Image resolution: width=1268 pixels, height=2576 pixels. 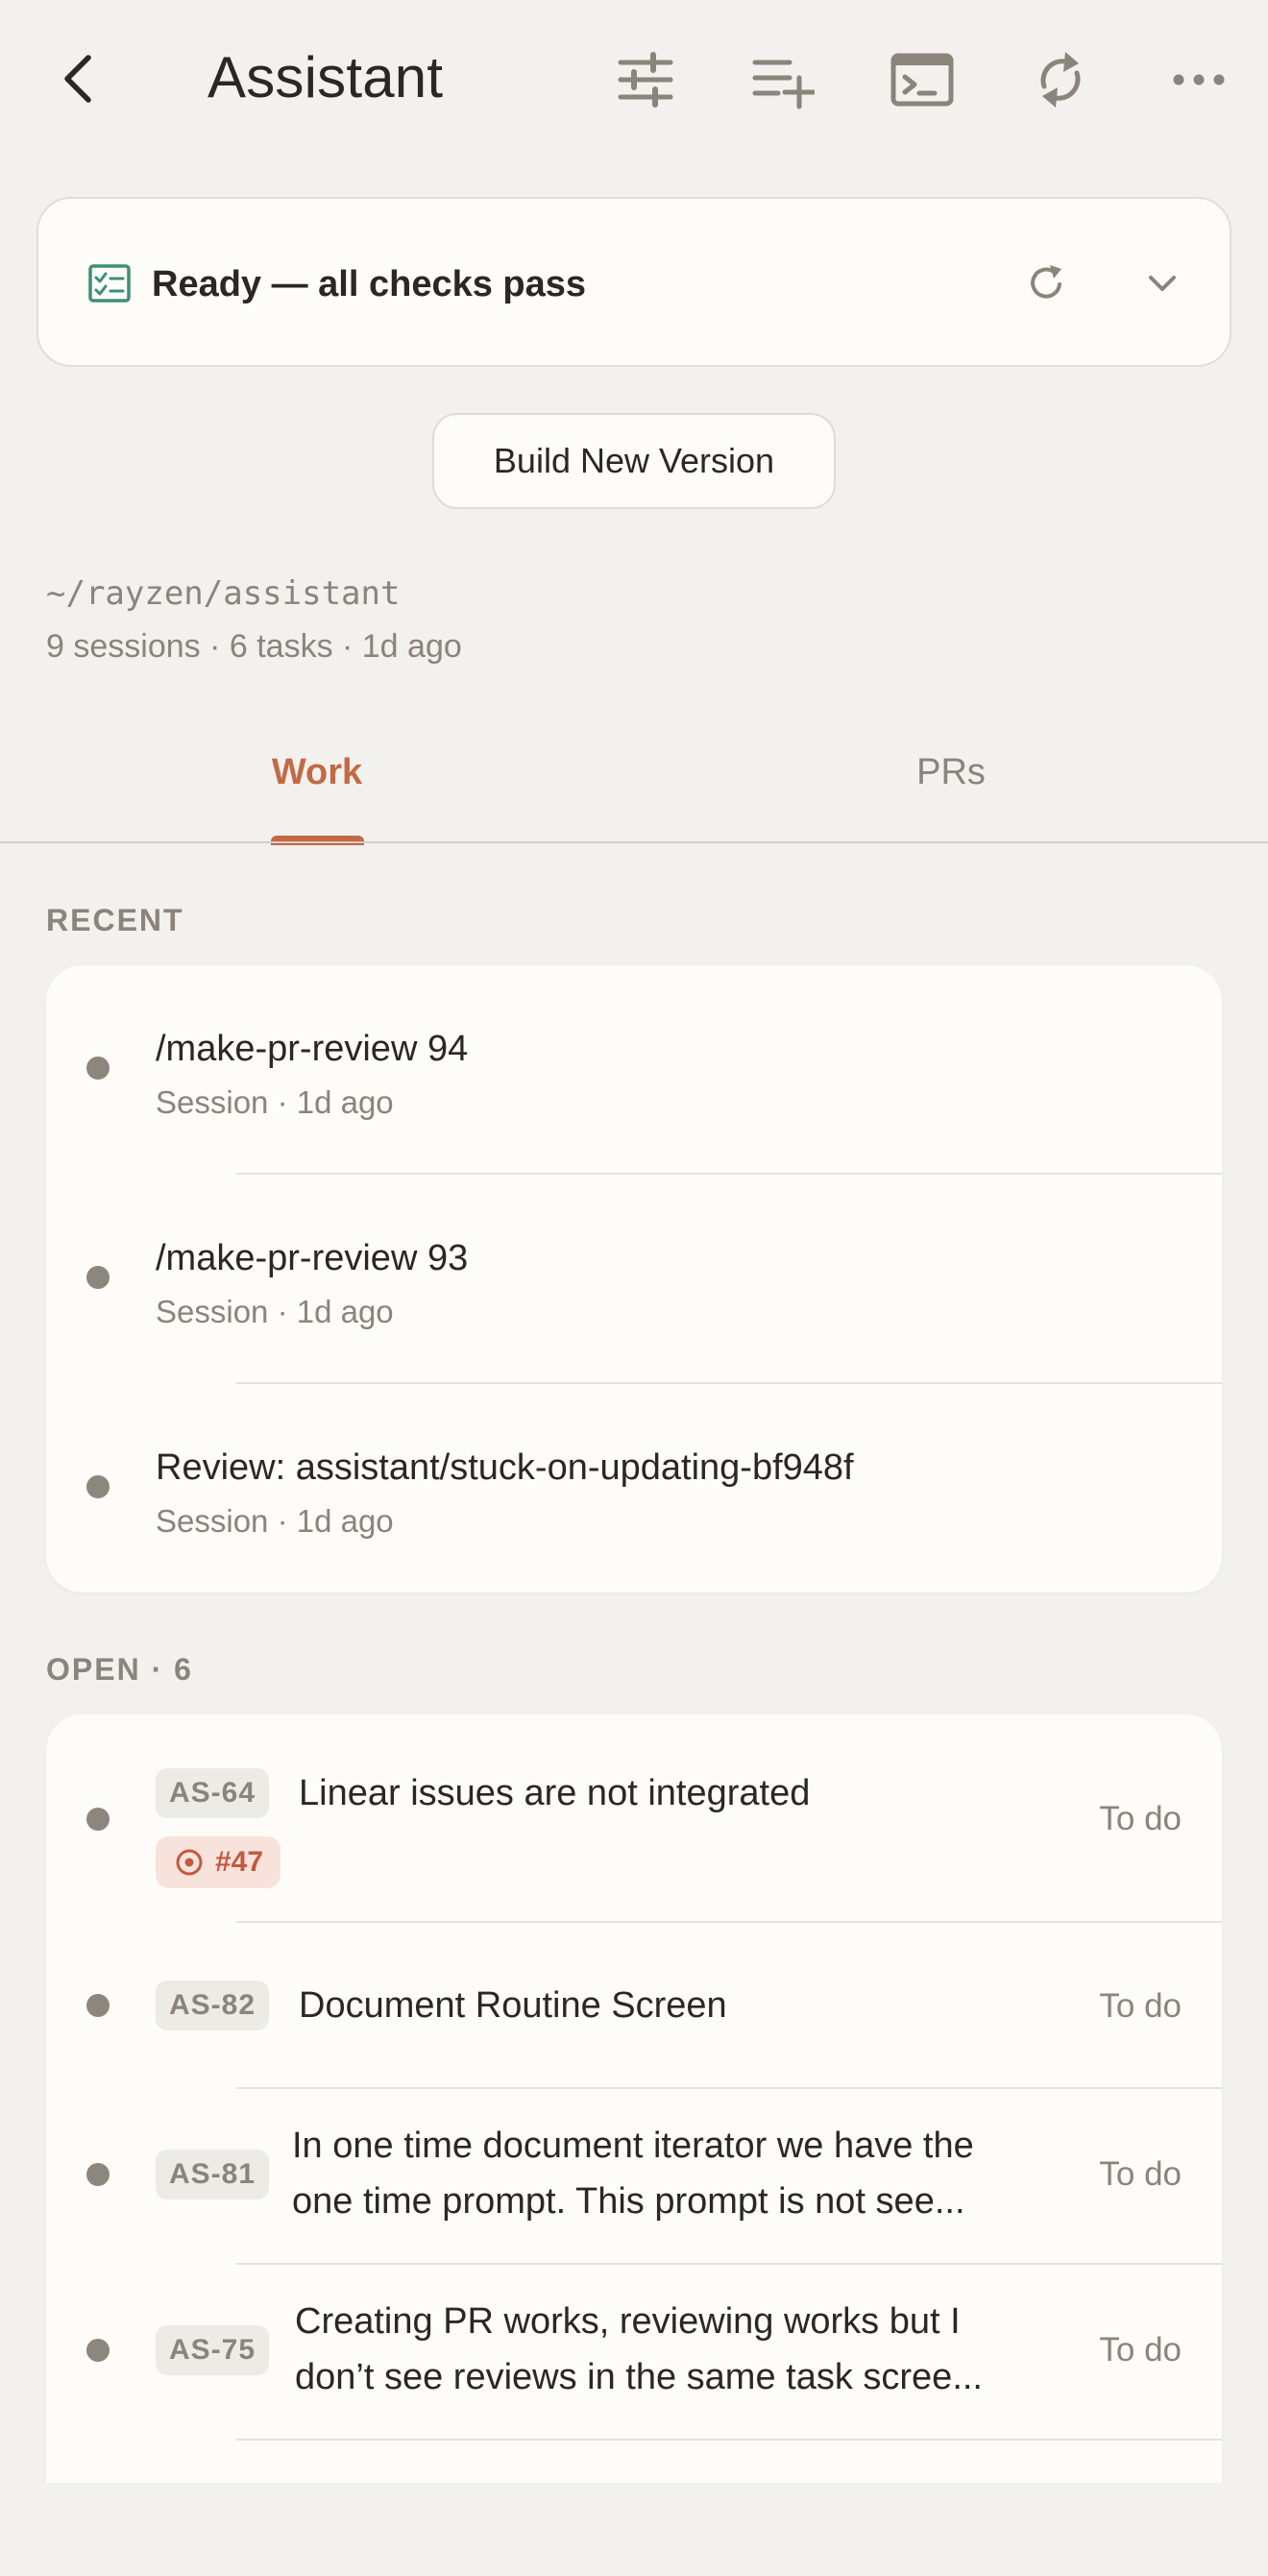 I want to click on list-item: /make-pr-review 94 Session · 1d ago, so click(x=634, y=1070).